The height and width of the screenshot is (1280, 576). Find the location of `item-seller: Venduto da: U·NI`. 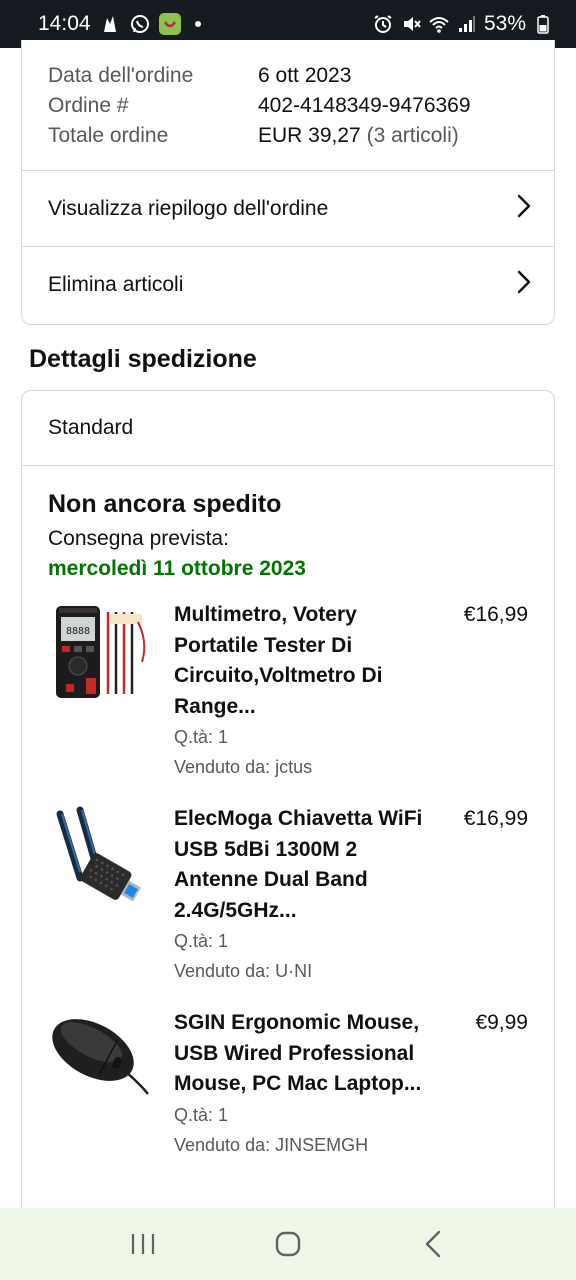

item-seller: Venduto da: U·NI is located at coordinates (243, 971).